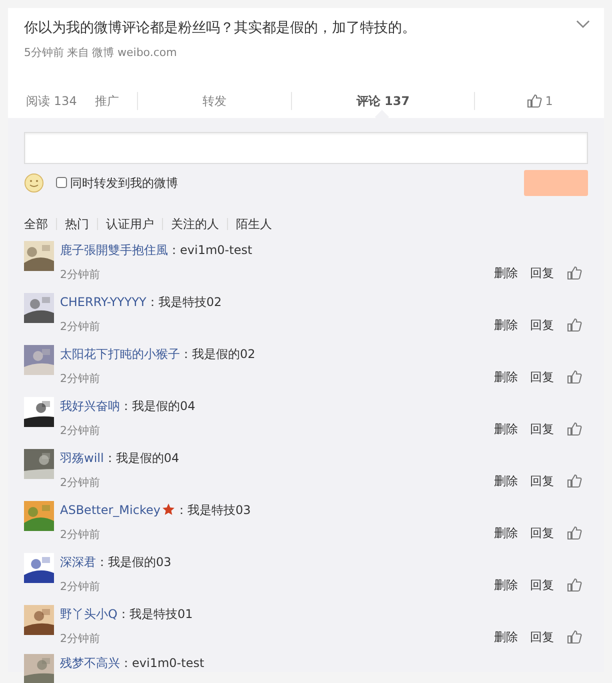 This screenshot has width=612, height=683. I want to click on post-time: 5分钟前, so click(44, 53).